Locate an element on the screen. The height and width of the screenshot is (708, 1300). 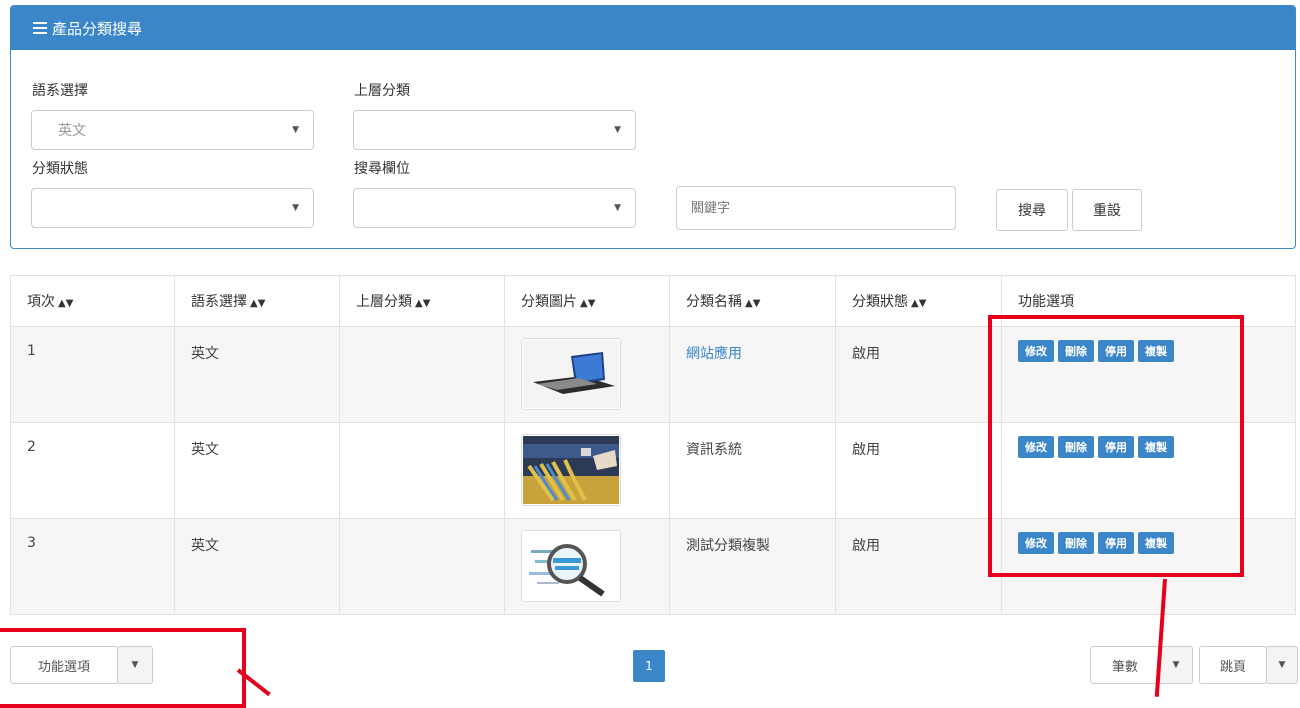
column-header-index: 項次 ▲▼ is located at coordinates (92, 301).